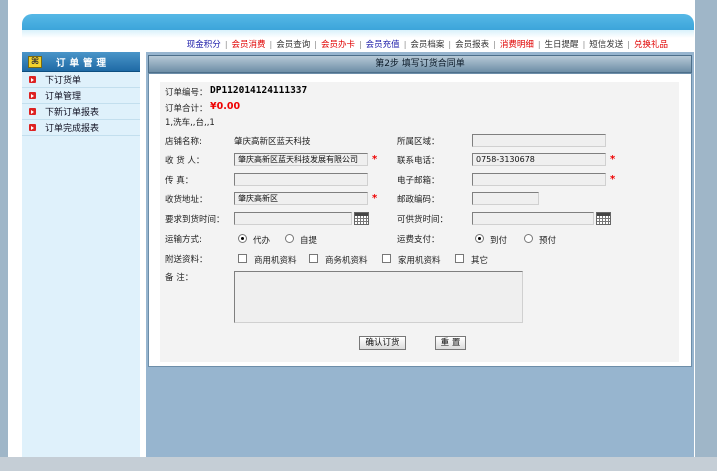  Describe the element at coordinates (419, 261) in the screenshot. I see `attach-home-label: 家用机资料` at that location.